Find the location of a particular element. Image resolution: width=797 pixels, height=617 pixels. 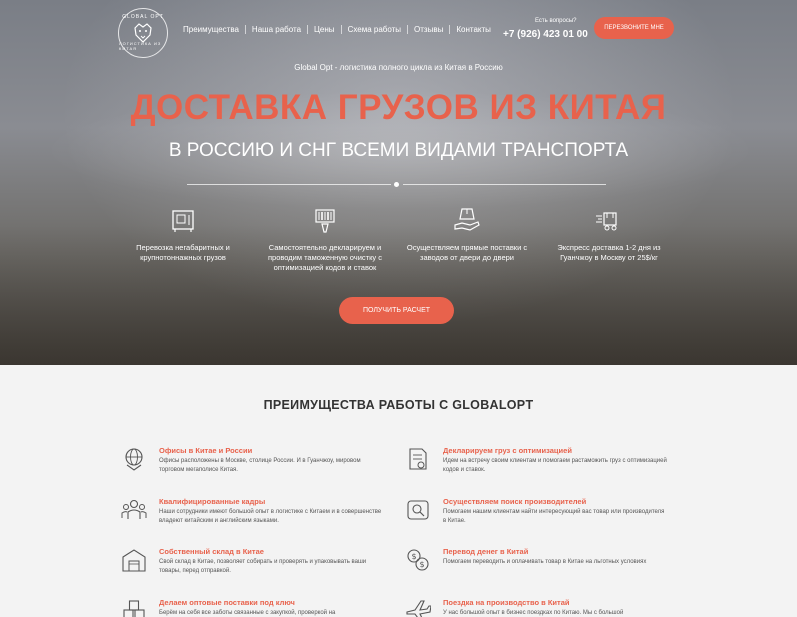

callback-button: ПЕРЕЗВОНИТЕ МНЕ is located at coordinates (634, 28).